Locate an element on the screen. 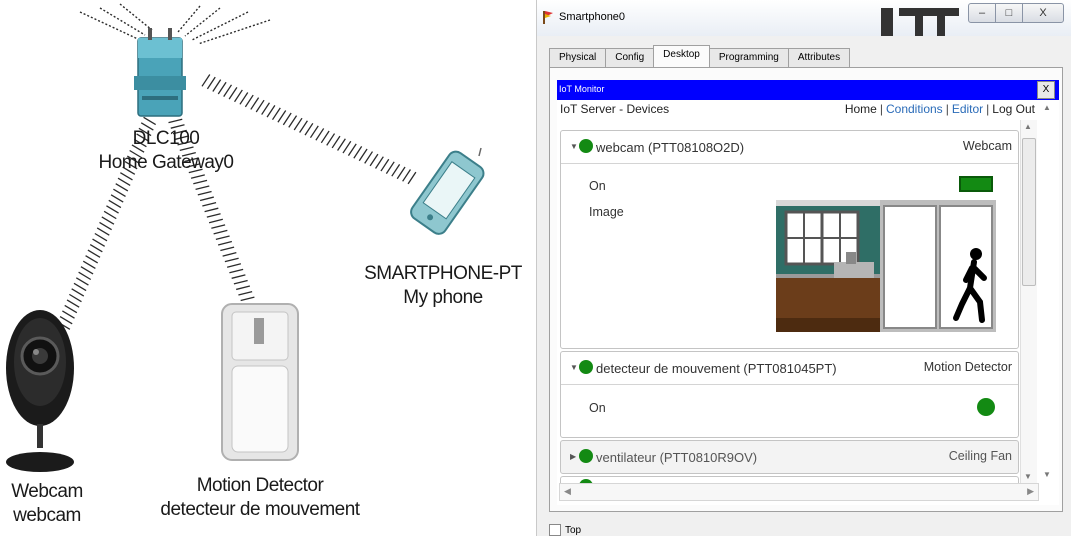 The image size is (1071, 536). scrollbar-thumb is located at coordinates (1029, 212).